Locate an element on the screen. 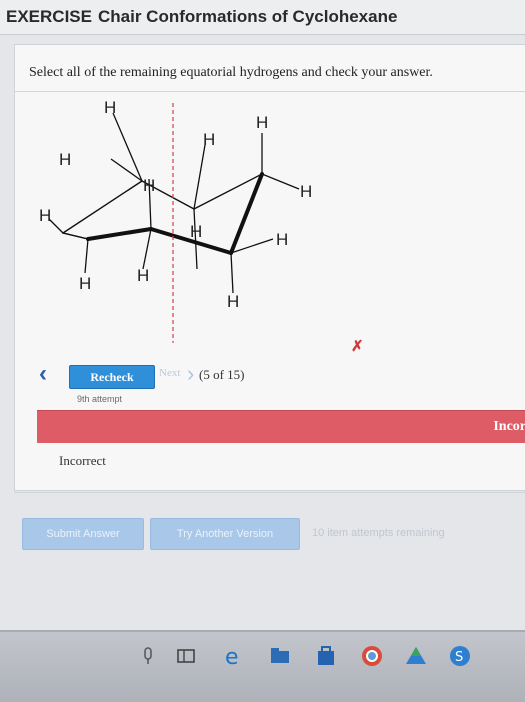 Image resolution: width=525 pixels, height=702 pixels. edge-icon: e is located at coordinates (234, 656).